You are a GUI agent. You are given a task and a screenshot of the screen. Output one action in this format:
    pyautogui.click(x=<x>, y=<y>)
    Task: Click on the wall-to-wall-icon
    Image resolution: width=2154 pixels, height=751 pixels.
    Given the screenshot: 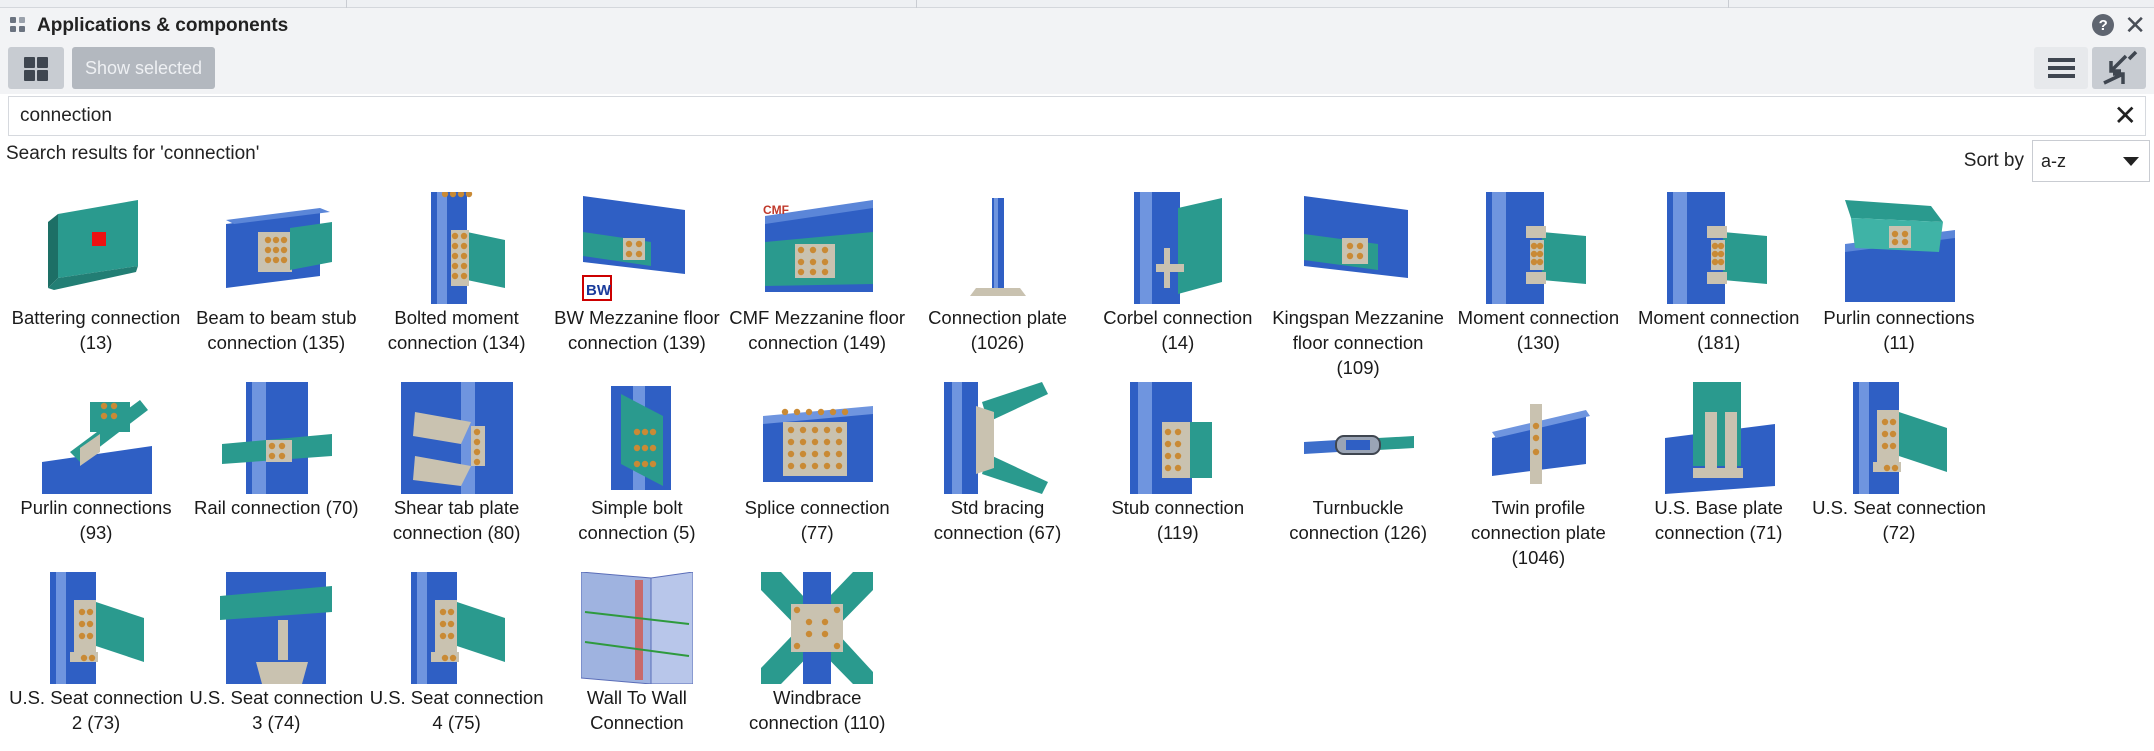 What is the action you would take?
    pyautogui.click(x=636, y=628)
    